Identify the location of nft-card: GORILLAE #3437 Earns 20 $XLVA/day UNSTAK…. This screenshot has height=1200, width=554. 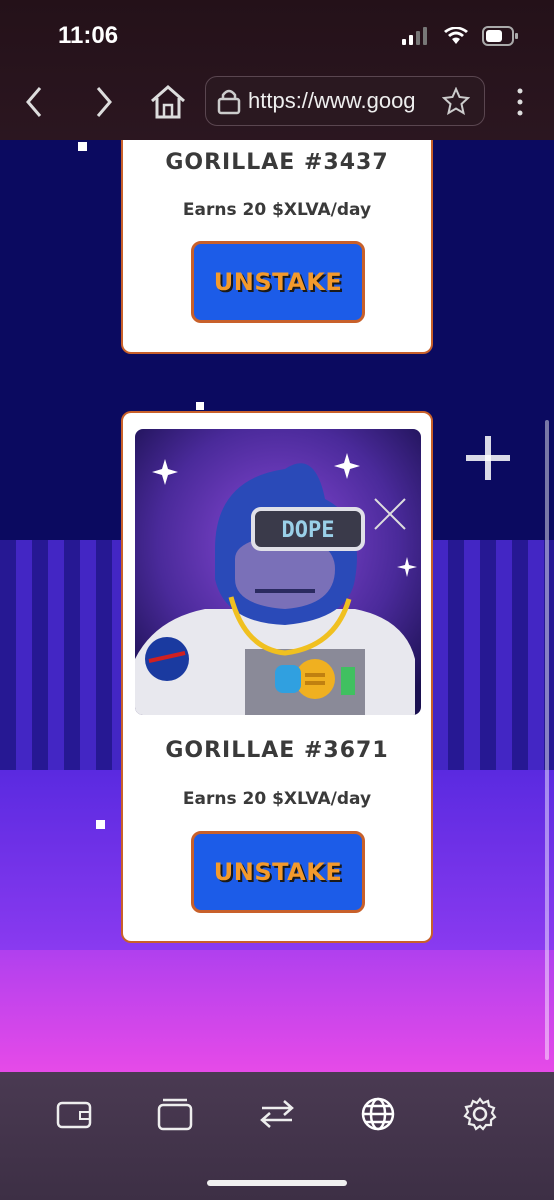
(277, 247).